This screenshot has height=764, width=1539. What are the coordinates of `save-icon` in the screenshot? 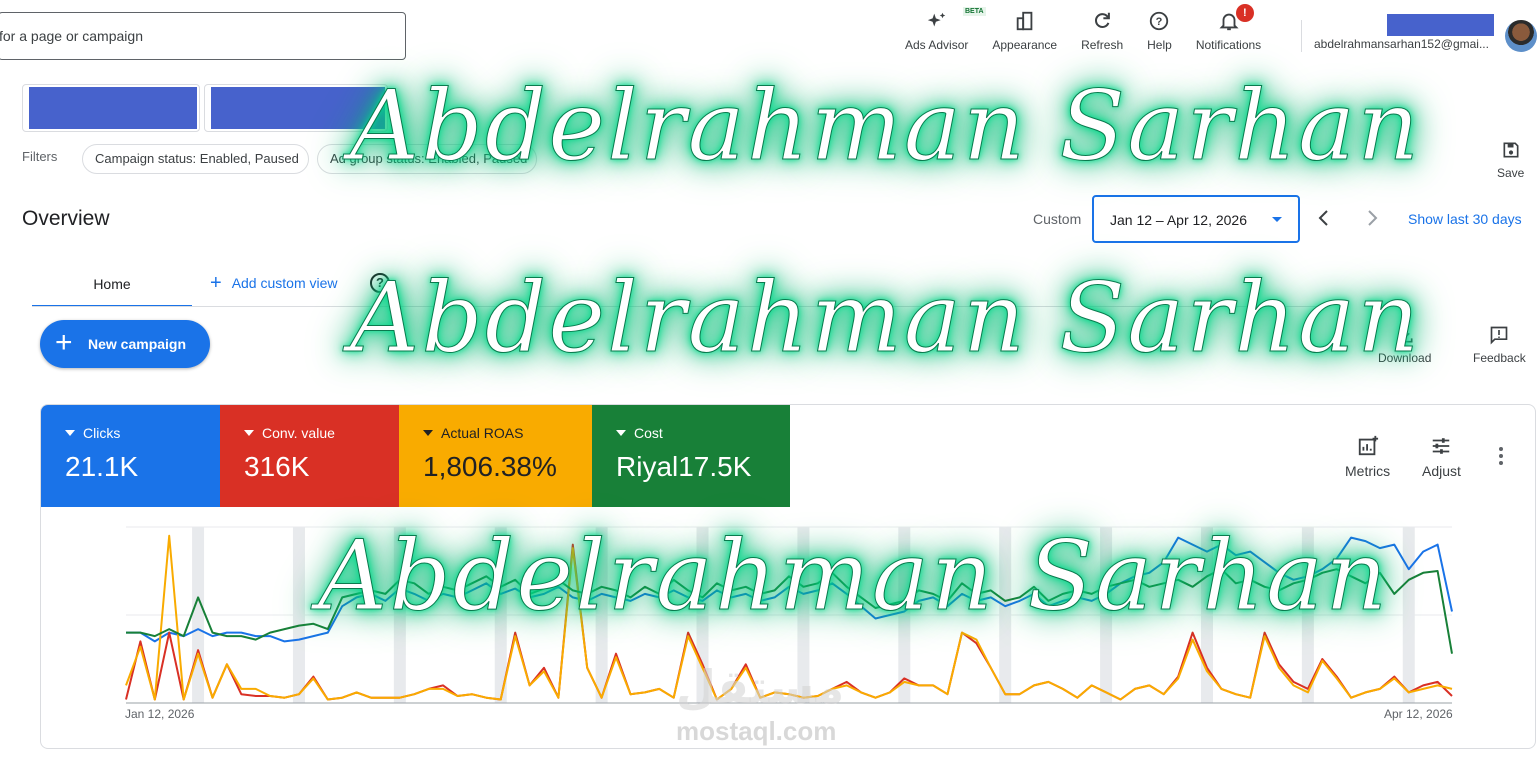 It's located at (1511, 150).